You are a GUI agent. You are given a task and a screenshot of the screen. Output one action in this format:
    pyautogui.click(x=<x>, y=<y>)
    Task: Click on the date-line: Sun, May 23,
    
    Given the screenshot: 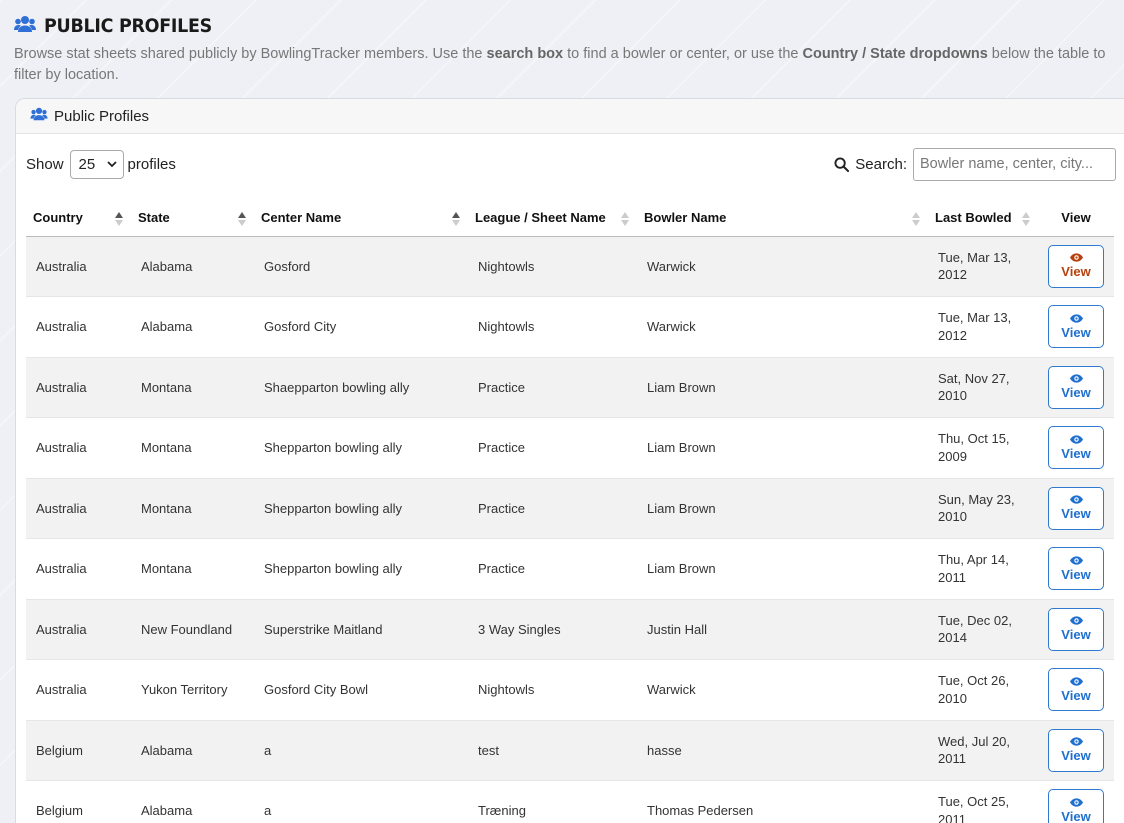 What is the action you would take?
    pyautogui.click(x=976, y=499)
    